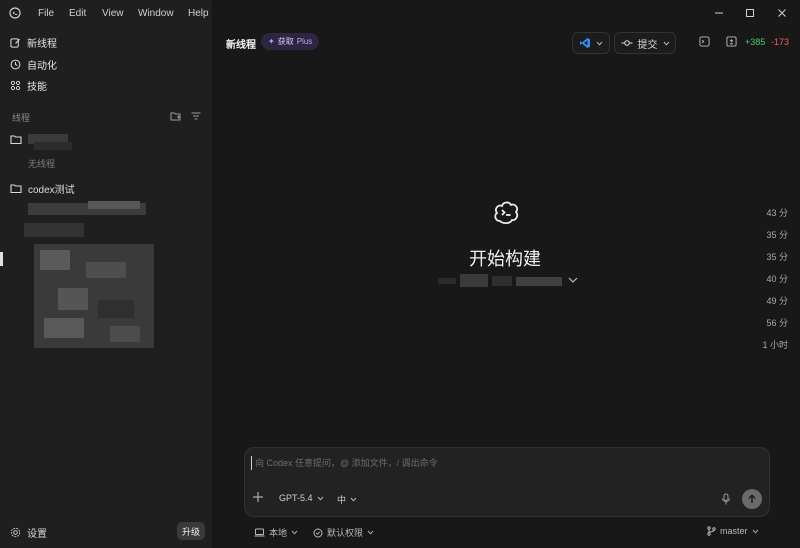  Describe the element at coordinates (505, 259) in the screenshot. I see `hero-title: 开始构建` at that location.